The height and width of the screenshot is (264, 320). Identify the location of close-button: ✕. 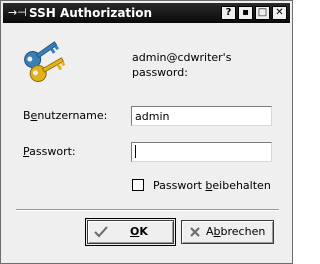
(279, 13).